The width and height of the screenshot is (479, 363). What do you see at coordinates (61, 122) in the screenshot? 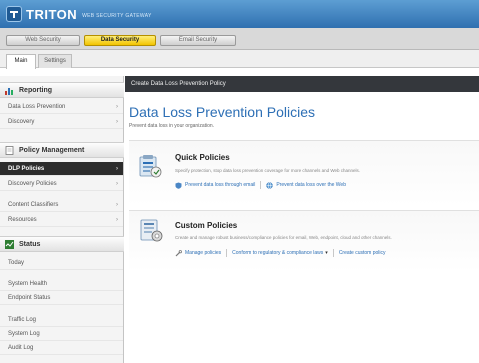
I see `nav-discovery: Discovery ›` at bounding box center [61, 122].